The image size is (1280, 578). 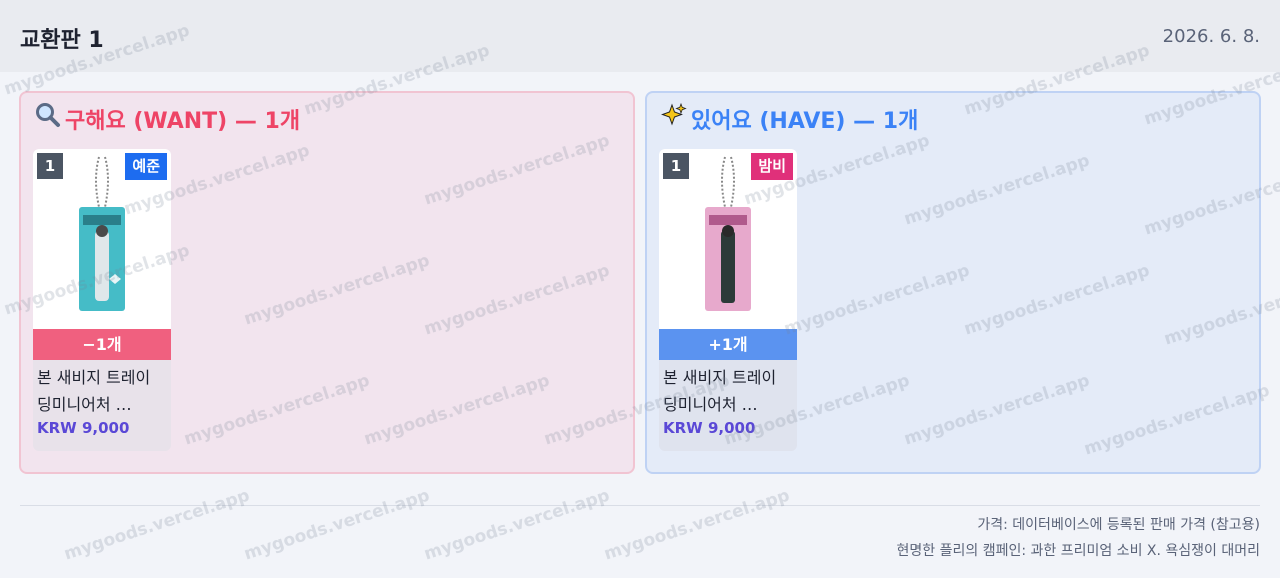 I want to click on campaign-note: 현명한 플리의 캠페인: 과한 프리미엄 소비 X. 욕심쟁이 대머리, so click(x=1078, y=551).